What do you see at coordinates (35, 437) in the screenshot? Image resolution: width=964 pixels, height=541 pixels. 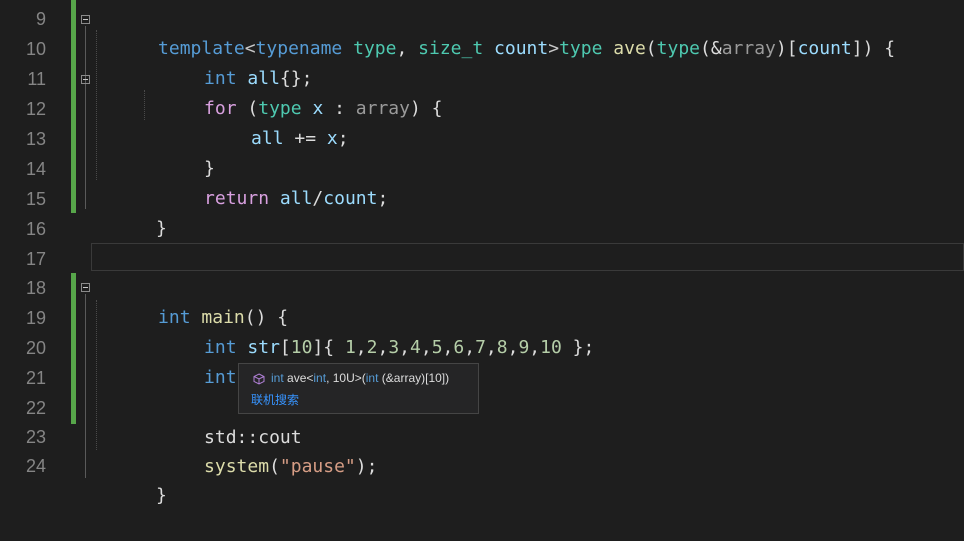 I see `line-number: 23` at bounding box center [35, 437].